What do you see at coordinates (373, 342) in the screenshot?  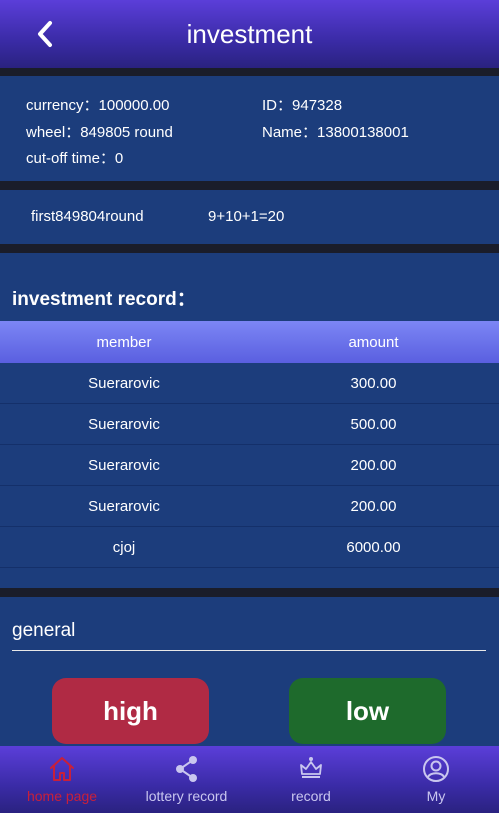 I see `column-header-amount: amount` at bounding box center [373, 342].